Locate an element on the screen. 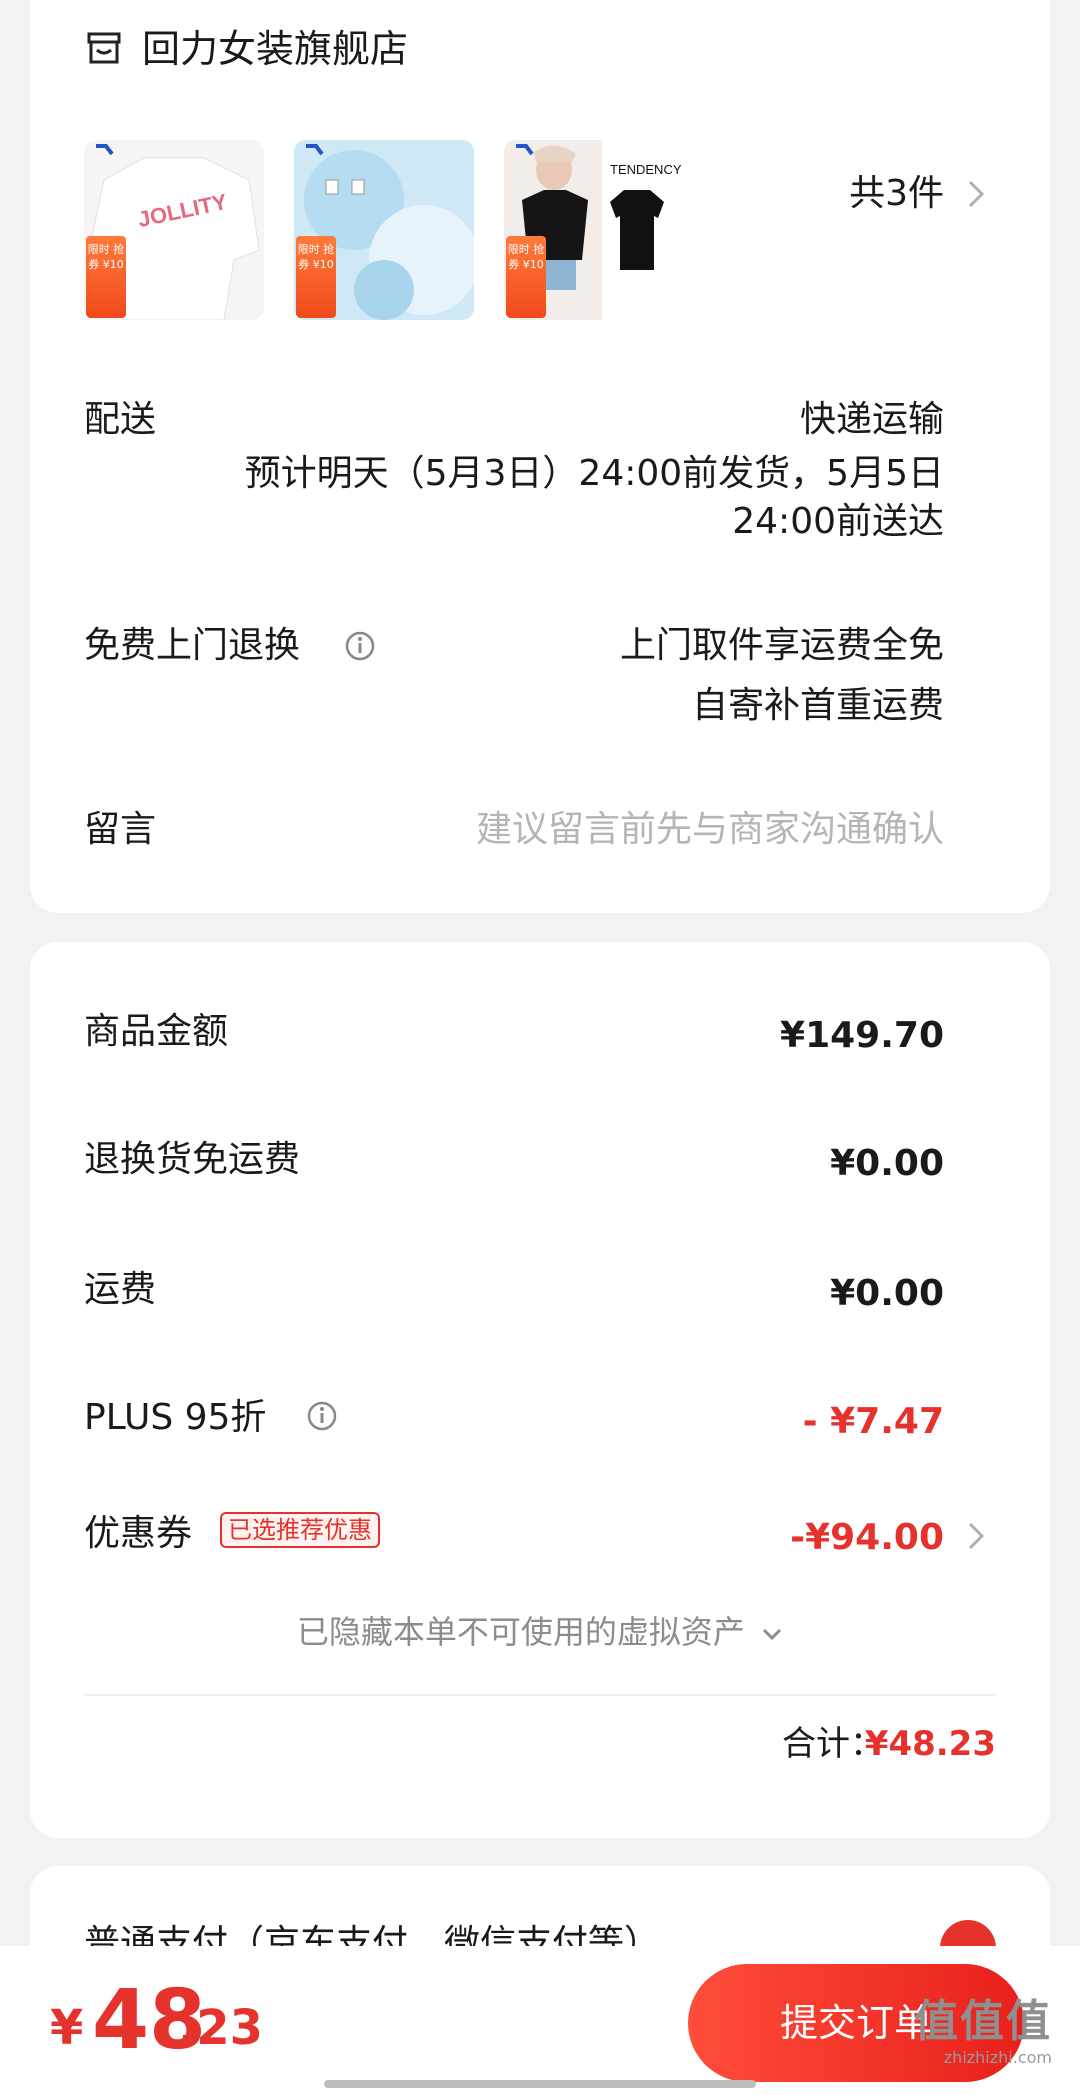  store-icon is located at coordinates (104, 48).